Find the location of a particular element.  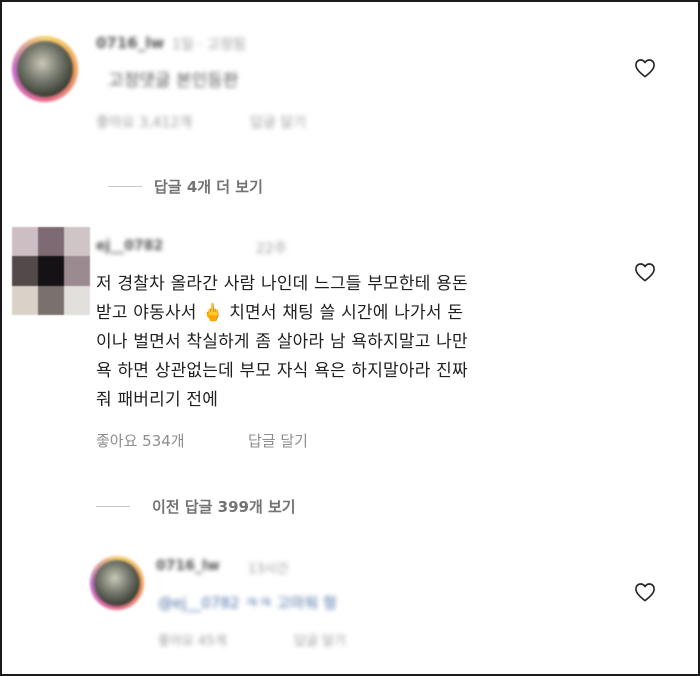

view-more-replies-button: 답글 4개 더 보기 is located at coordinates (208, 186).